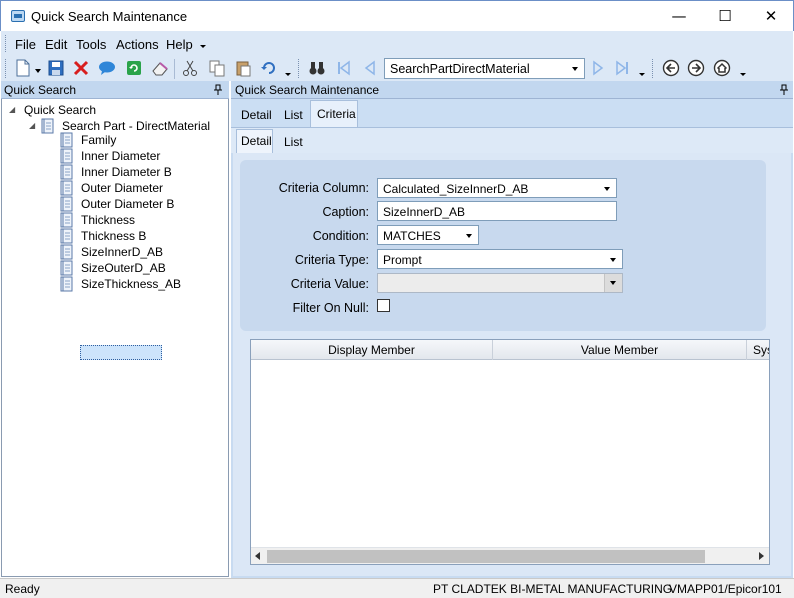 The height and width of the screenshot is (598, 794). Describe the element at coordinates (486, 556) in the screenshot. I see `scroll-thumb` at that location.